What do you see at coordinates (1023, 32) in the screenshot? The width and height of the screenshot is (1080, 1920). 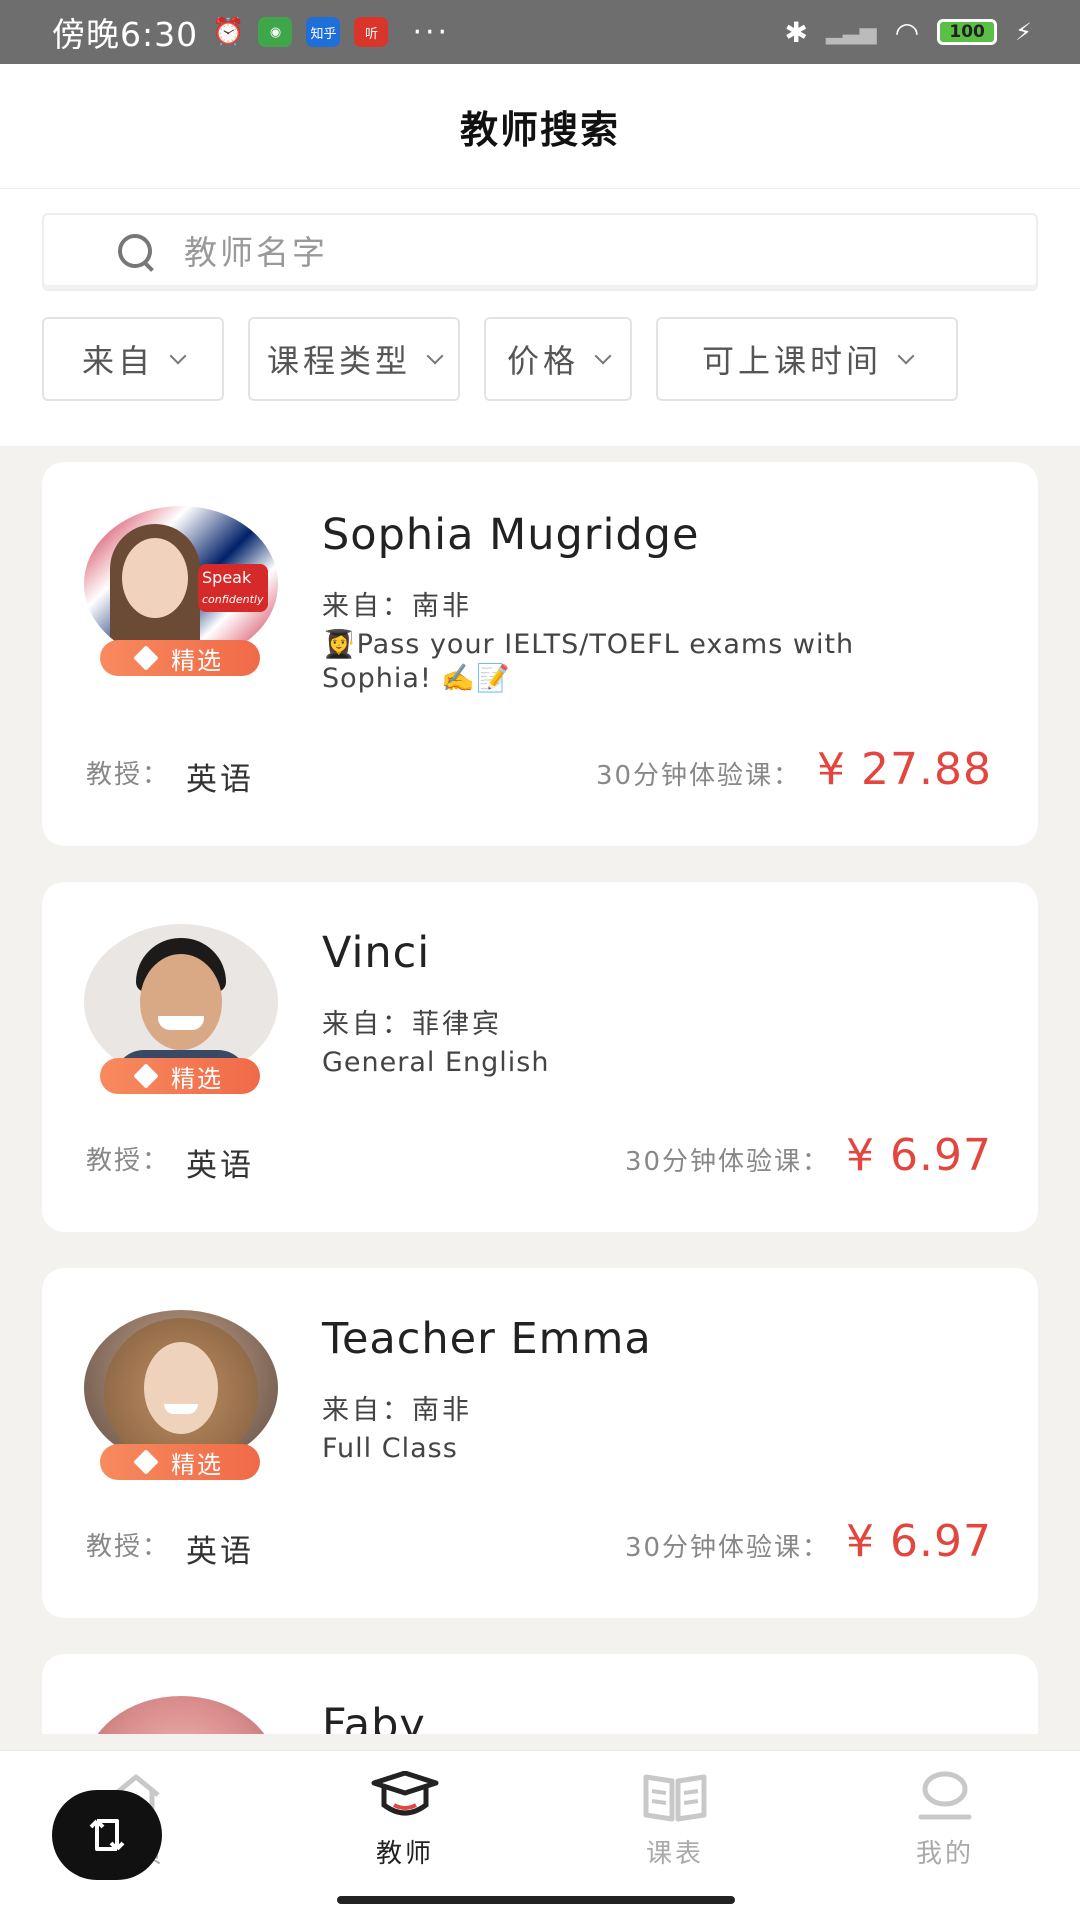 I see `charging-icon: ⚡` at bounding box center [1023, 32].